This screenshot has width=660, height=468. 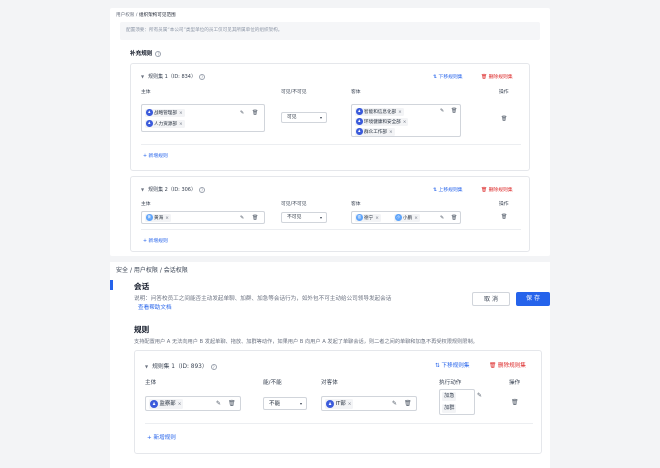 I want to click on help-doc-link: 查看帮助文档, so click(x=155, y=307).